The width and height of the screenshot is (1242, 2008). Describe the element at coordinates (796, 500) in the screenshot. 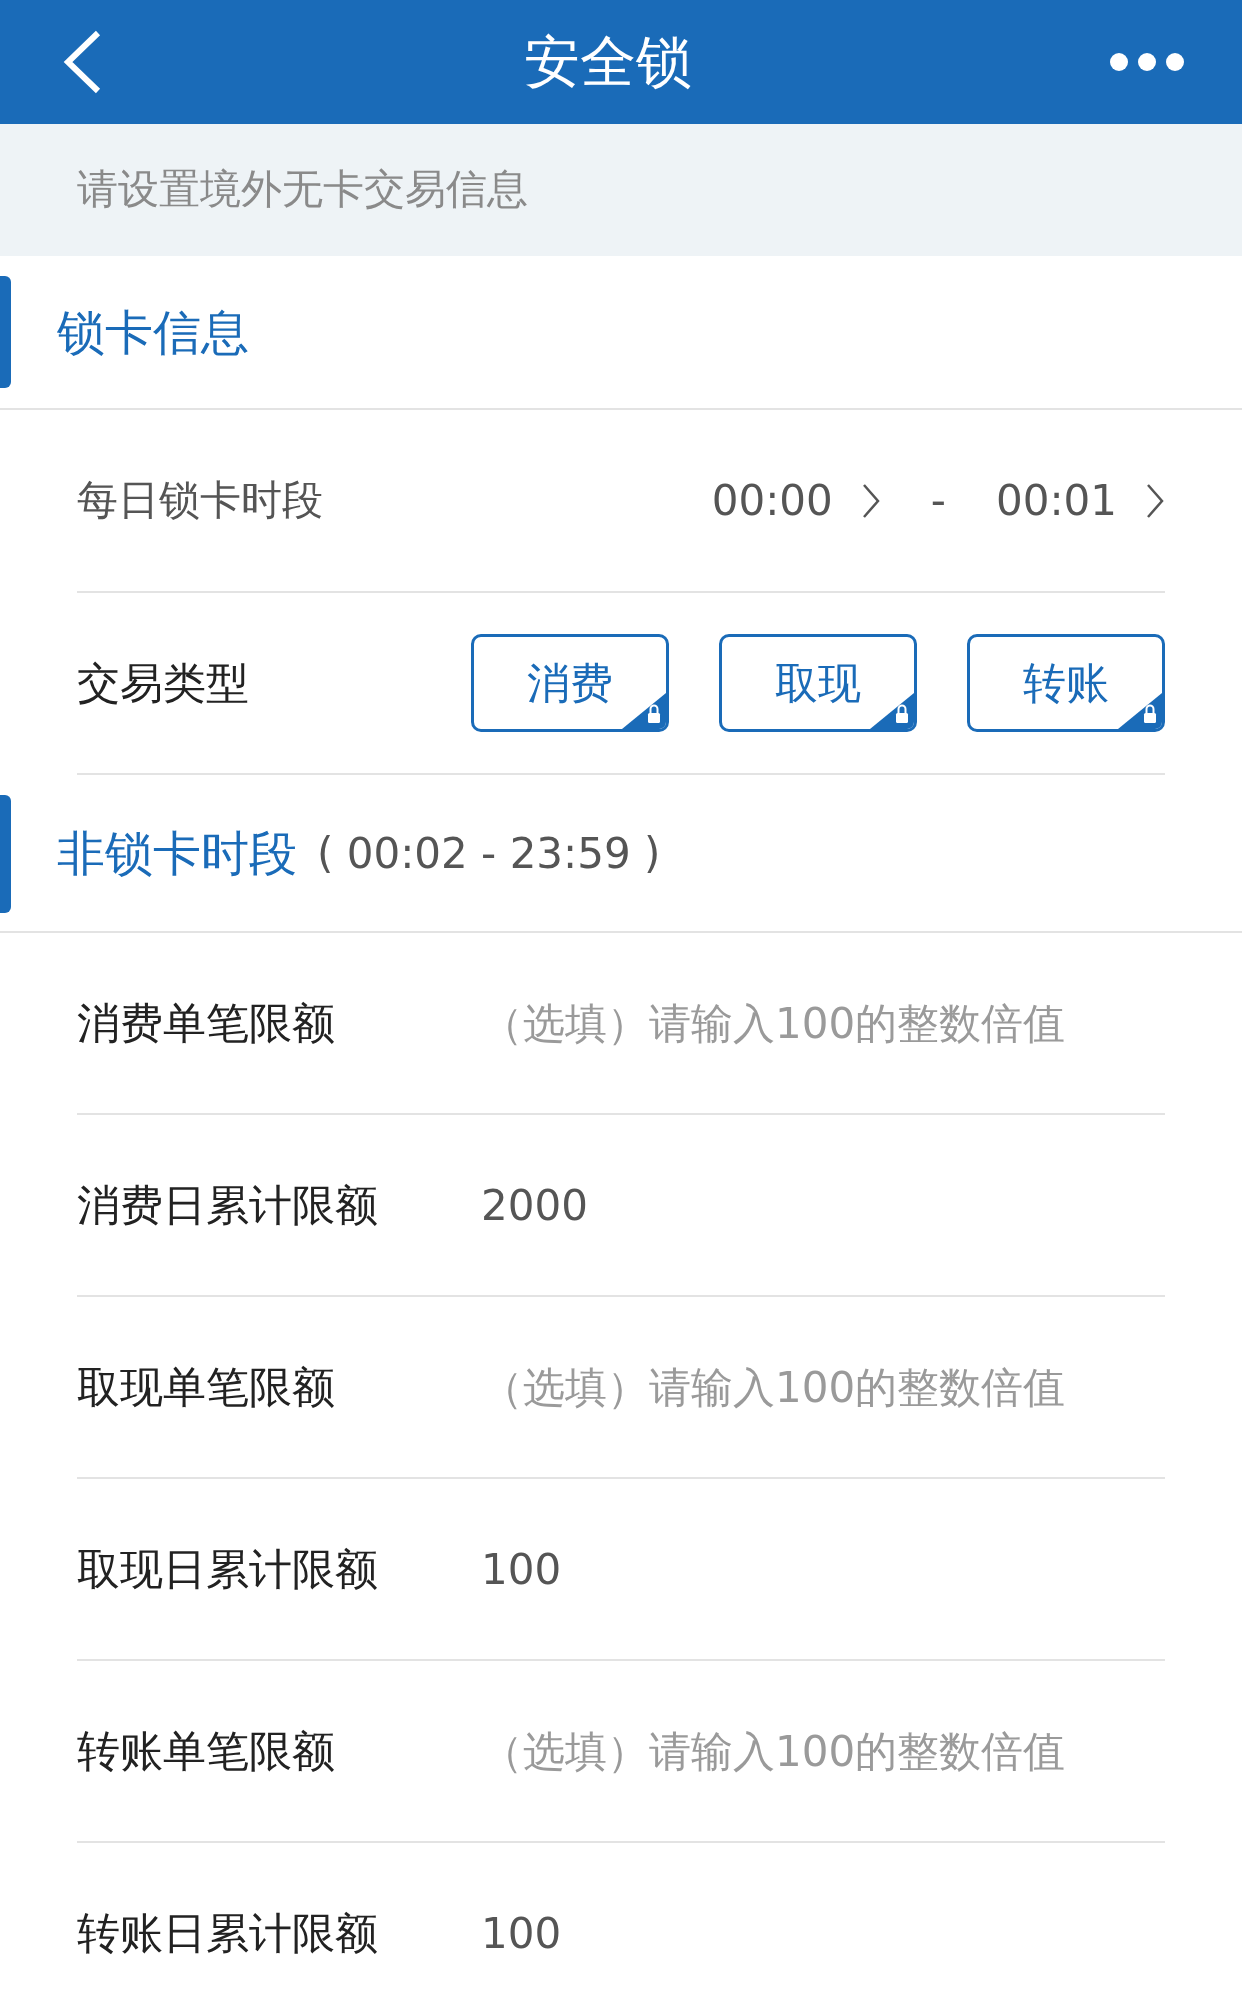

I see `start-time-picker: 00:00` at that location.